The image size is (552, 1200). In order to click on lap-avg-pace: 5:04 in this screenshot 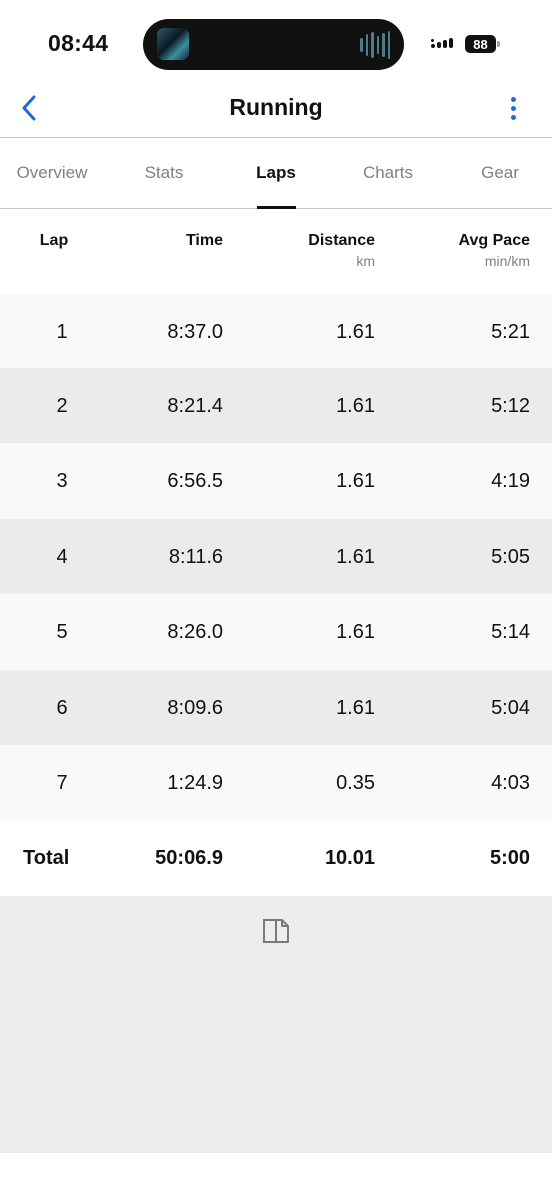, I will do `click(510, 707)`.